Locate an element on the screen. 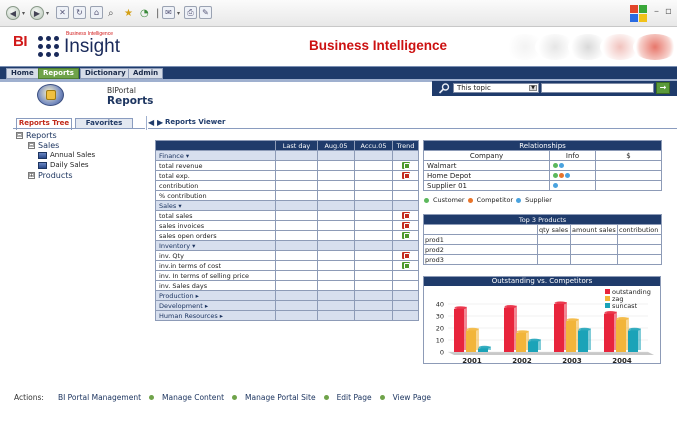 The width and height of the screenshot is (677, 437). product-name: prod3 is located at coordinates (480, 259).